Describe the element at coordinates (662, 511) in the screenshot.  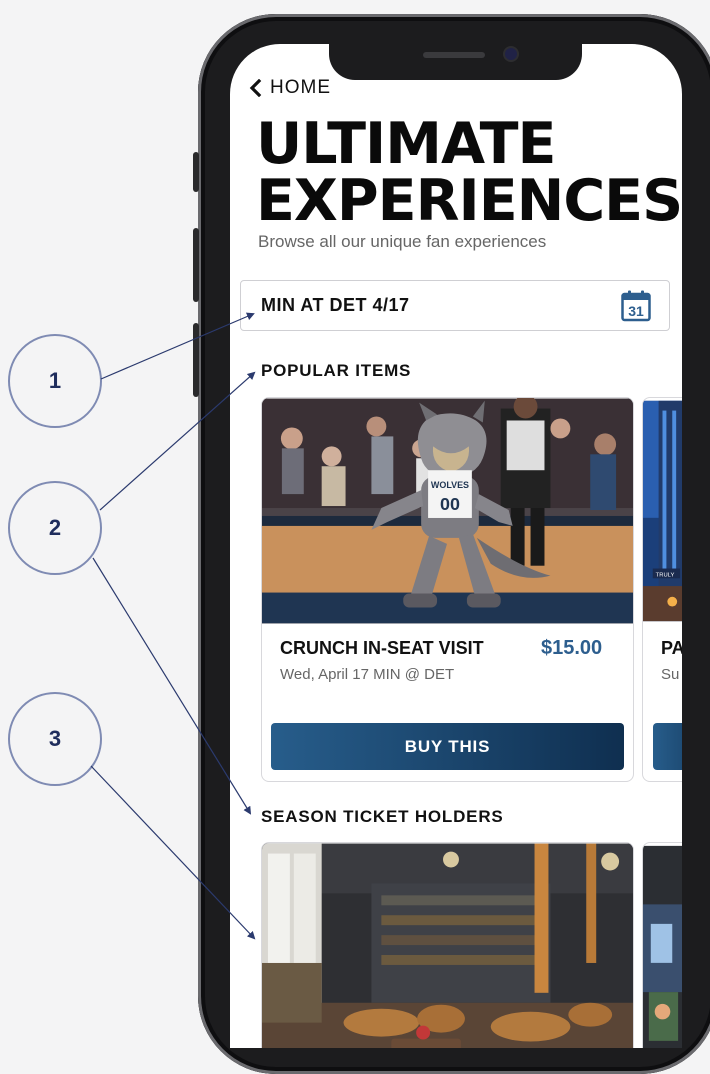
I see `building-photo: TRULY` at that location.